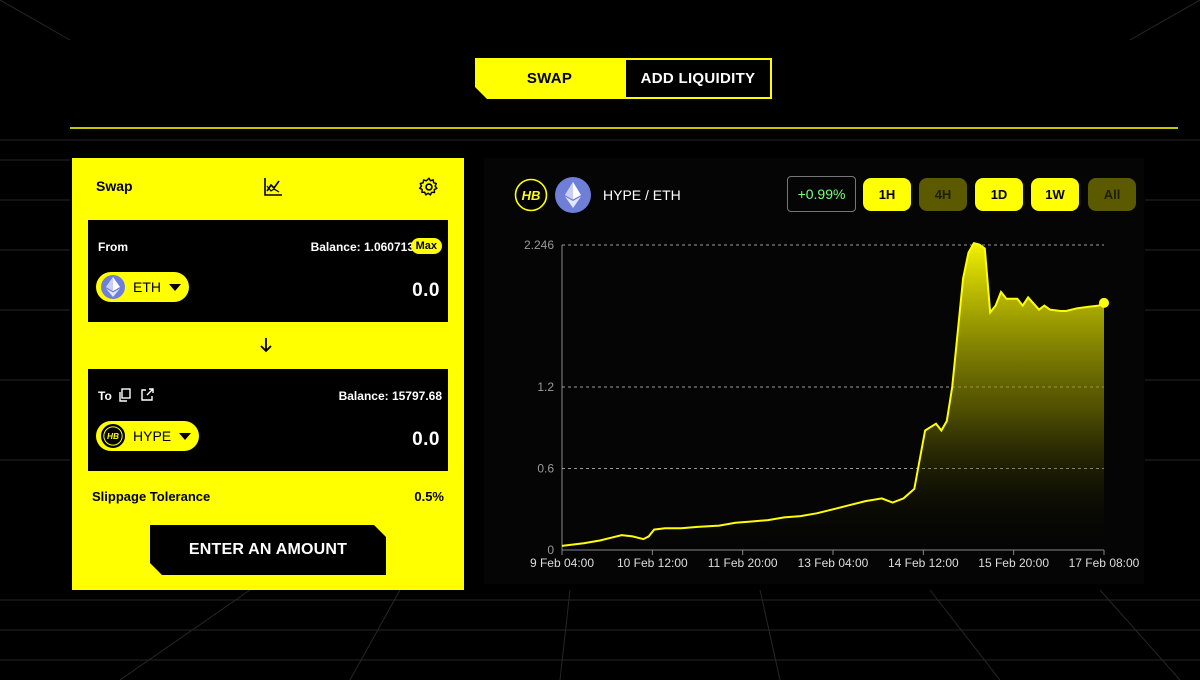 The width and height of the screenshot is (1200, 680). Describe the element at coordinates (743, 563) in the screenshot. I see `x-tick-label: 11 Feb 20:00` at that location.